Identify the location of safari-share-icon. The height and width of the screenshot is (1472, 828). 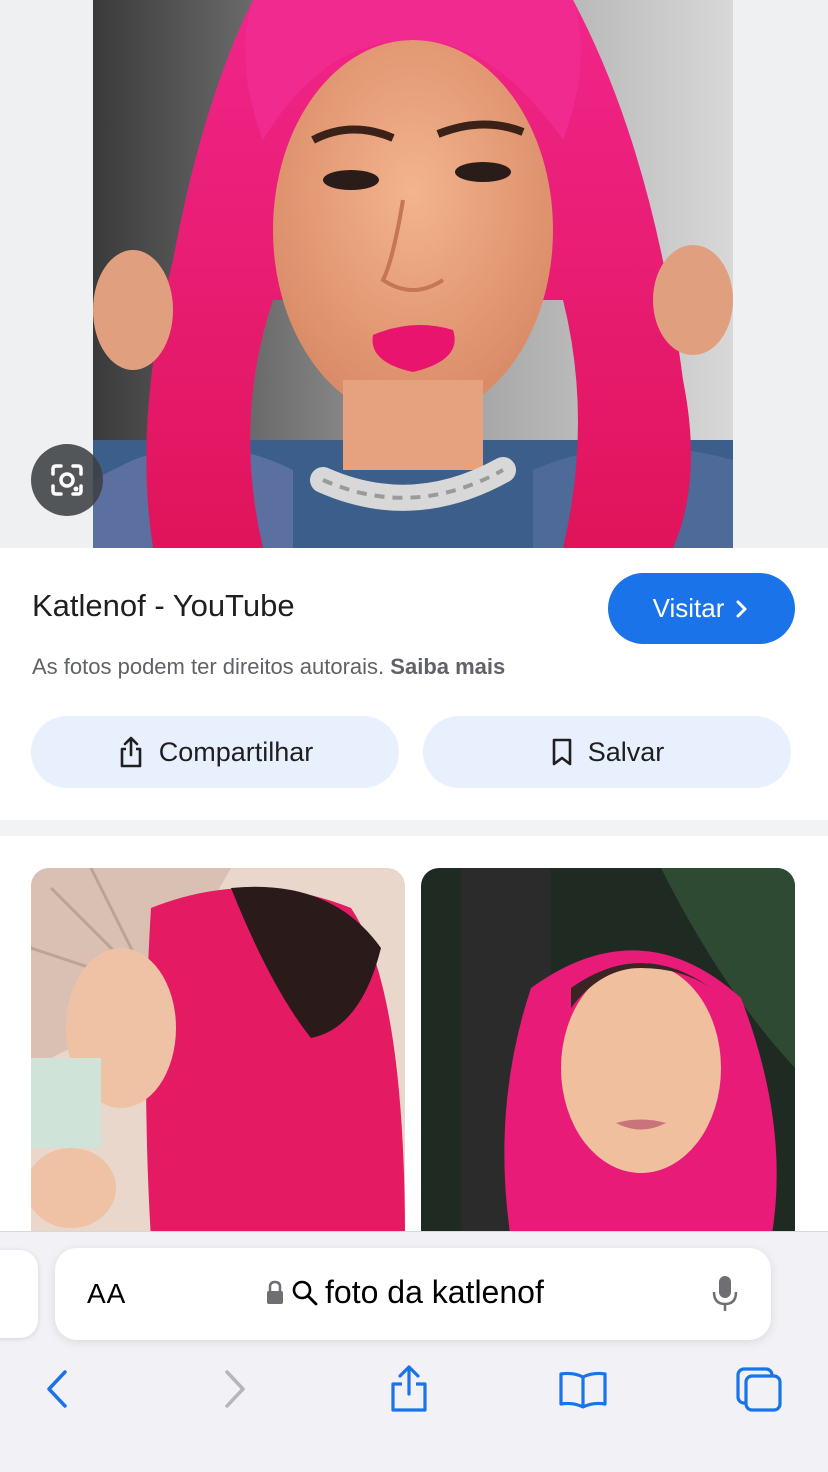
(409, 1388).